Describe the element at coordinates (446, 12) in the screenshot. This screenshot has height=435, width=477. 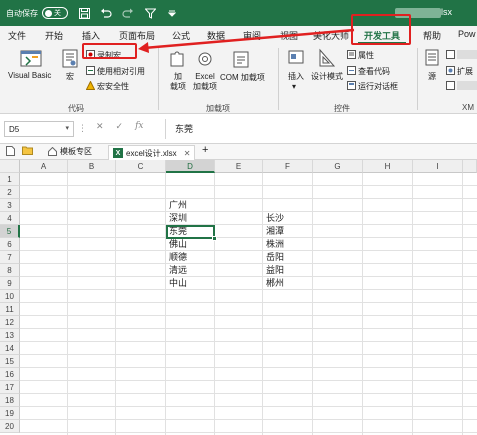
I see `window-title: lsx` at that location.